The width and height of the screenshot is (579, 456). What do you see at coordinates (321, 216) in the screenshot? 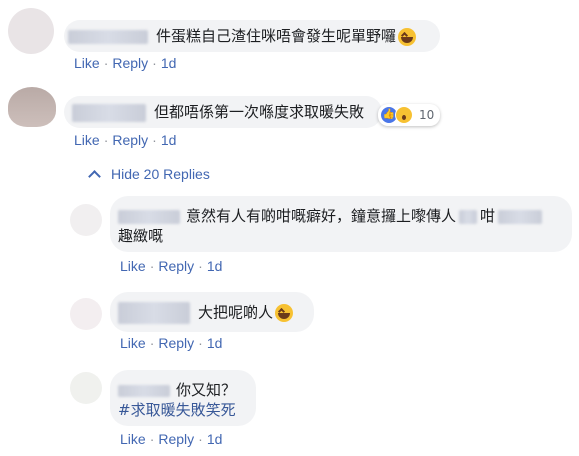
I see `reply-text-line1: 意然有人有啲咁嘅癖好，鐘意攞上嚟傳人` at bounding box center [321, 216].